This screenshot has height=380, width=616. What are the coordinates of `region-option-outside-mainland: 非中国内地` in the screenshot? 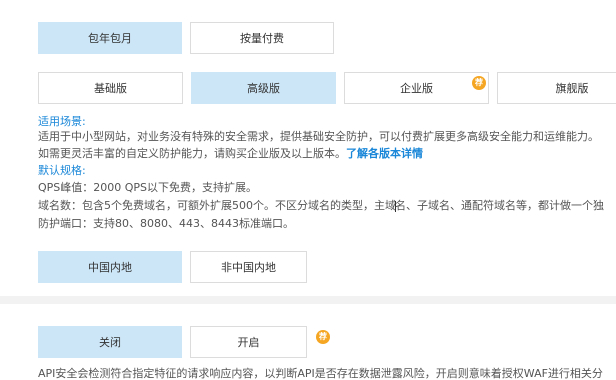 It's located at (248, 267).